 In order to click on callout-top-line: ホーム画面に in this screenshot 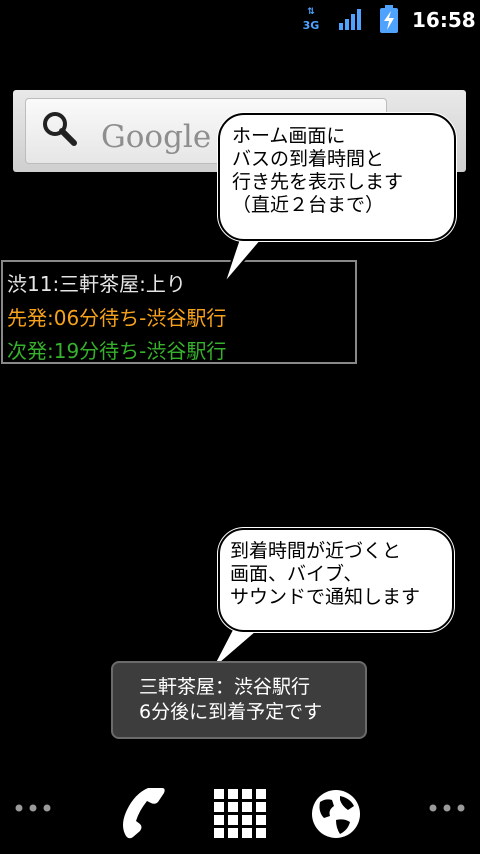, I will do `click(289, 136)`.